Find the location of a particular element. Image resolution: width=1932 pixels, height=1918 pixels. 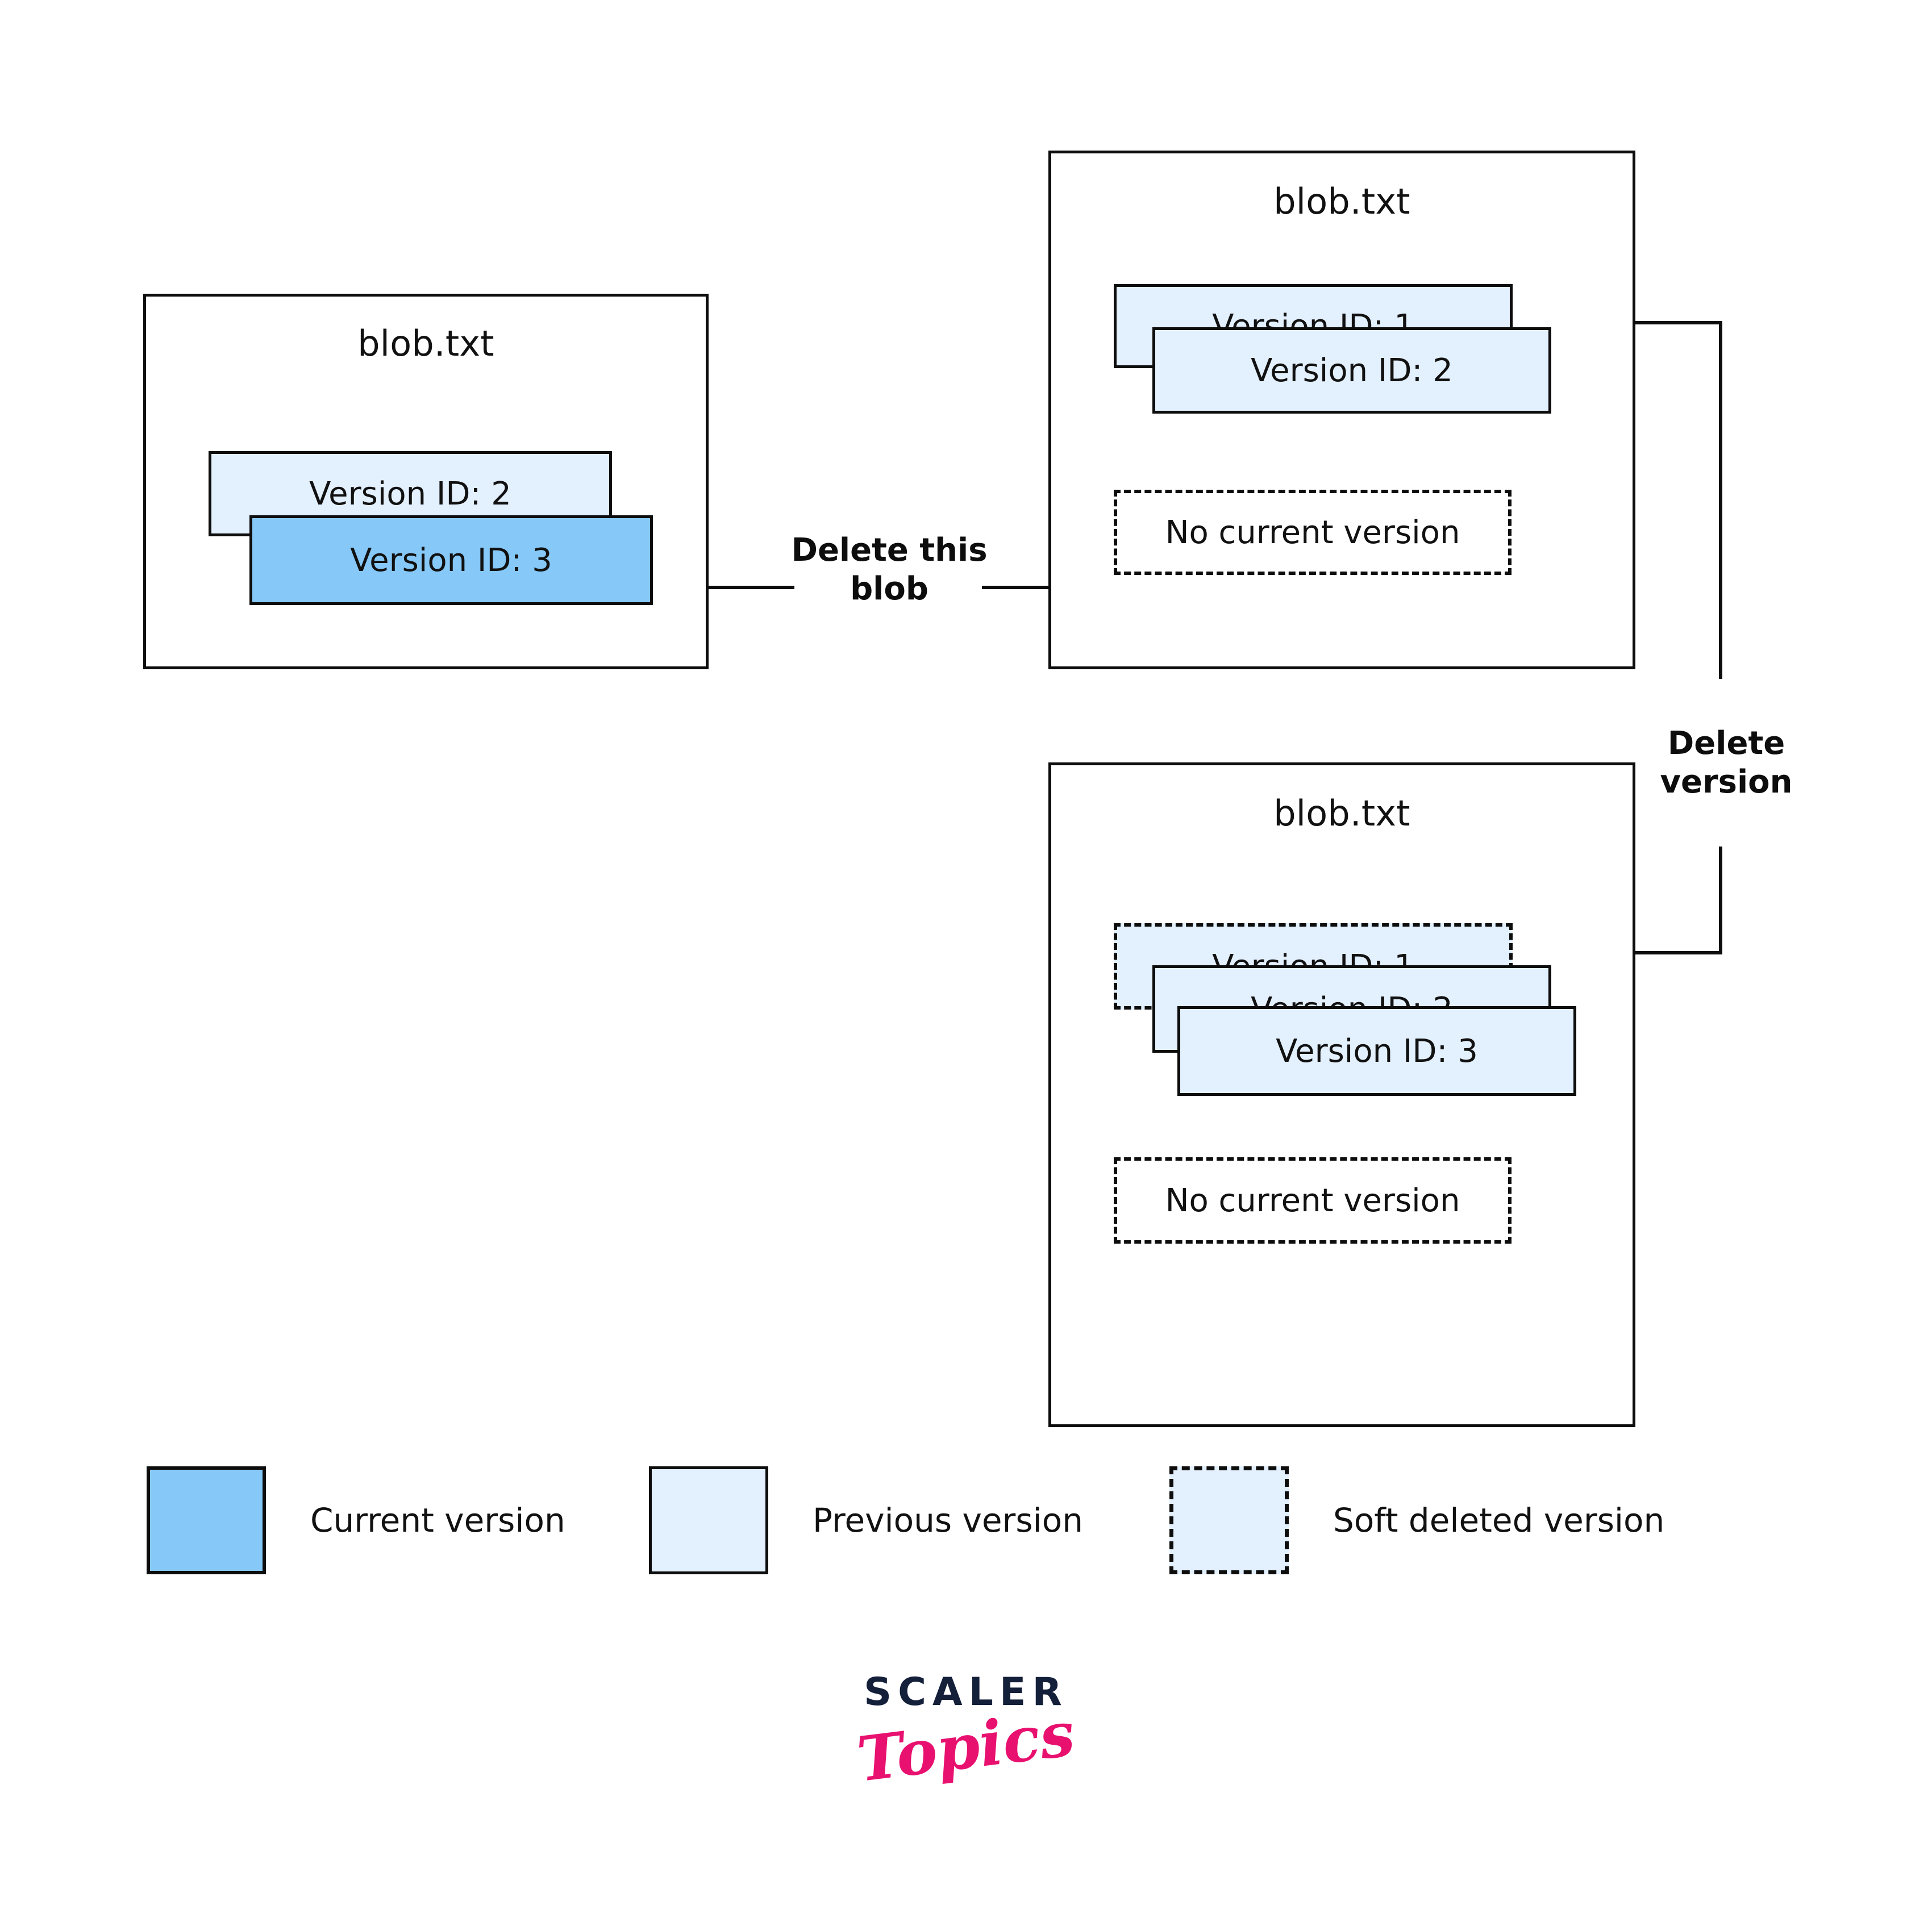

legend-item-soft-deleted-version: Soft deleted version is located at coordinates (1416, 1520).